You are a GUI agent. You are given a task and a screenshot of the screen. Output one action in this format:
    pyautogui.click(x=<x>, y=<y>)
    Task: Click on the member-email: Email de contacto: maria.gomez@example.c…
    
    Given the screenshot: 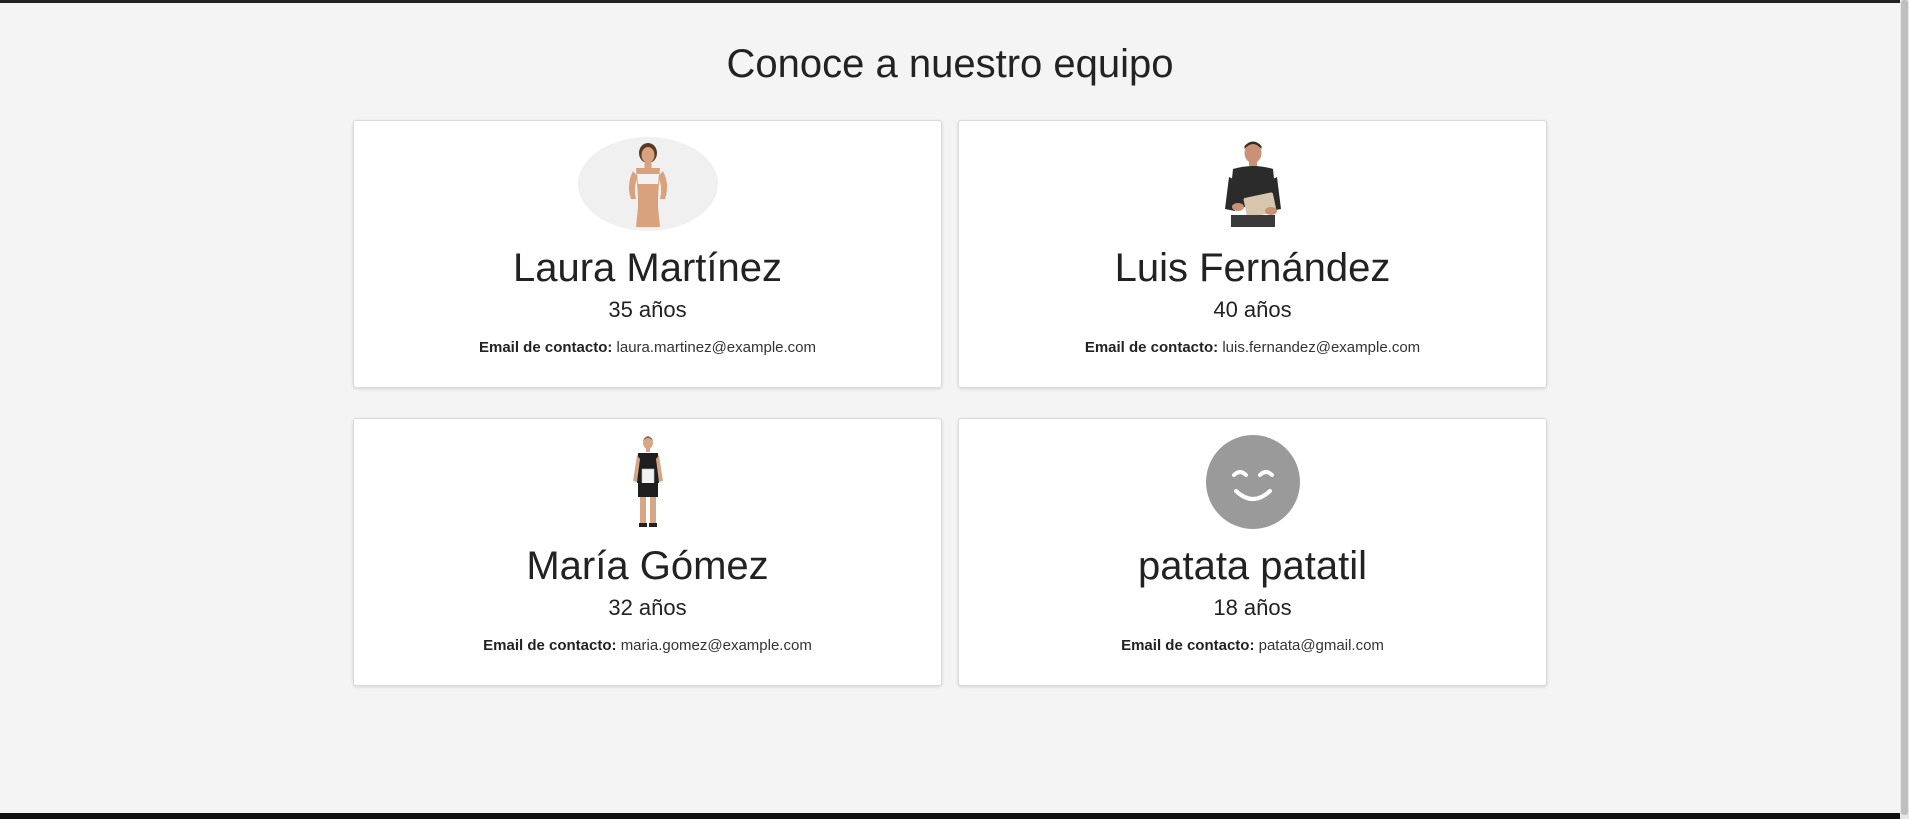 What is the action you would take?
    pyautogui.click(x=647, y=645)
    